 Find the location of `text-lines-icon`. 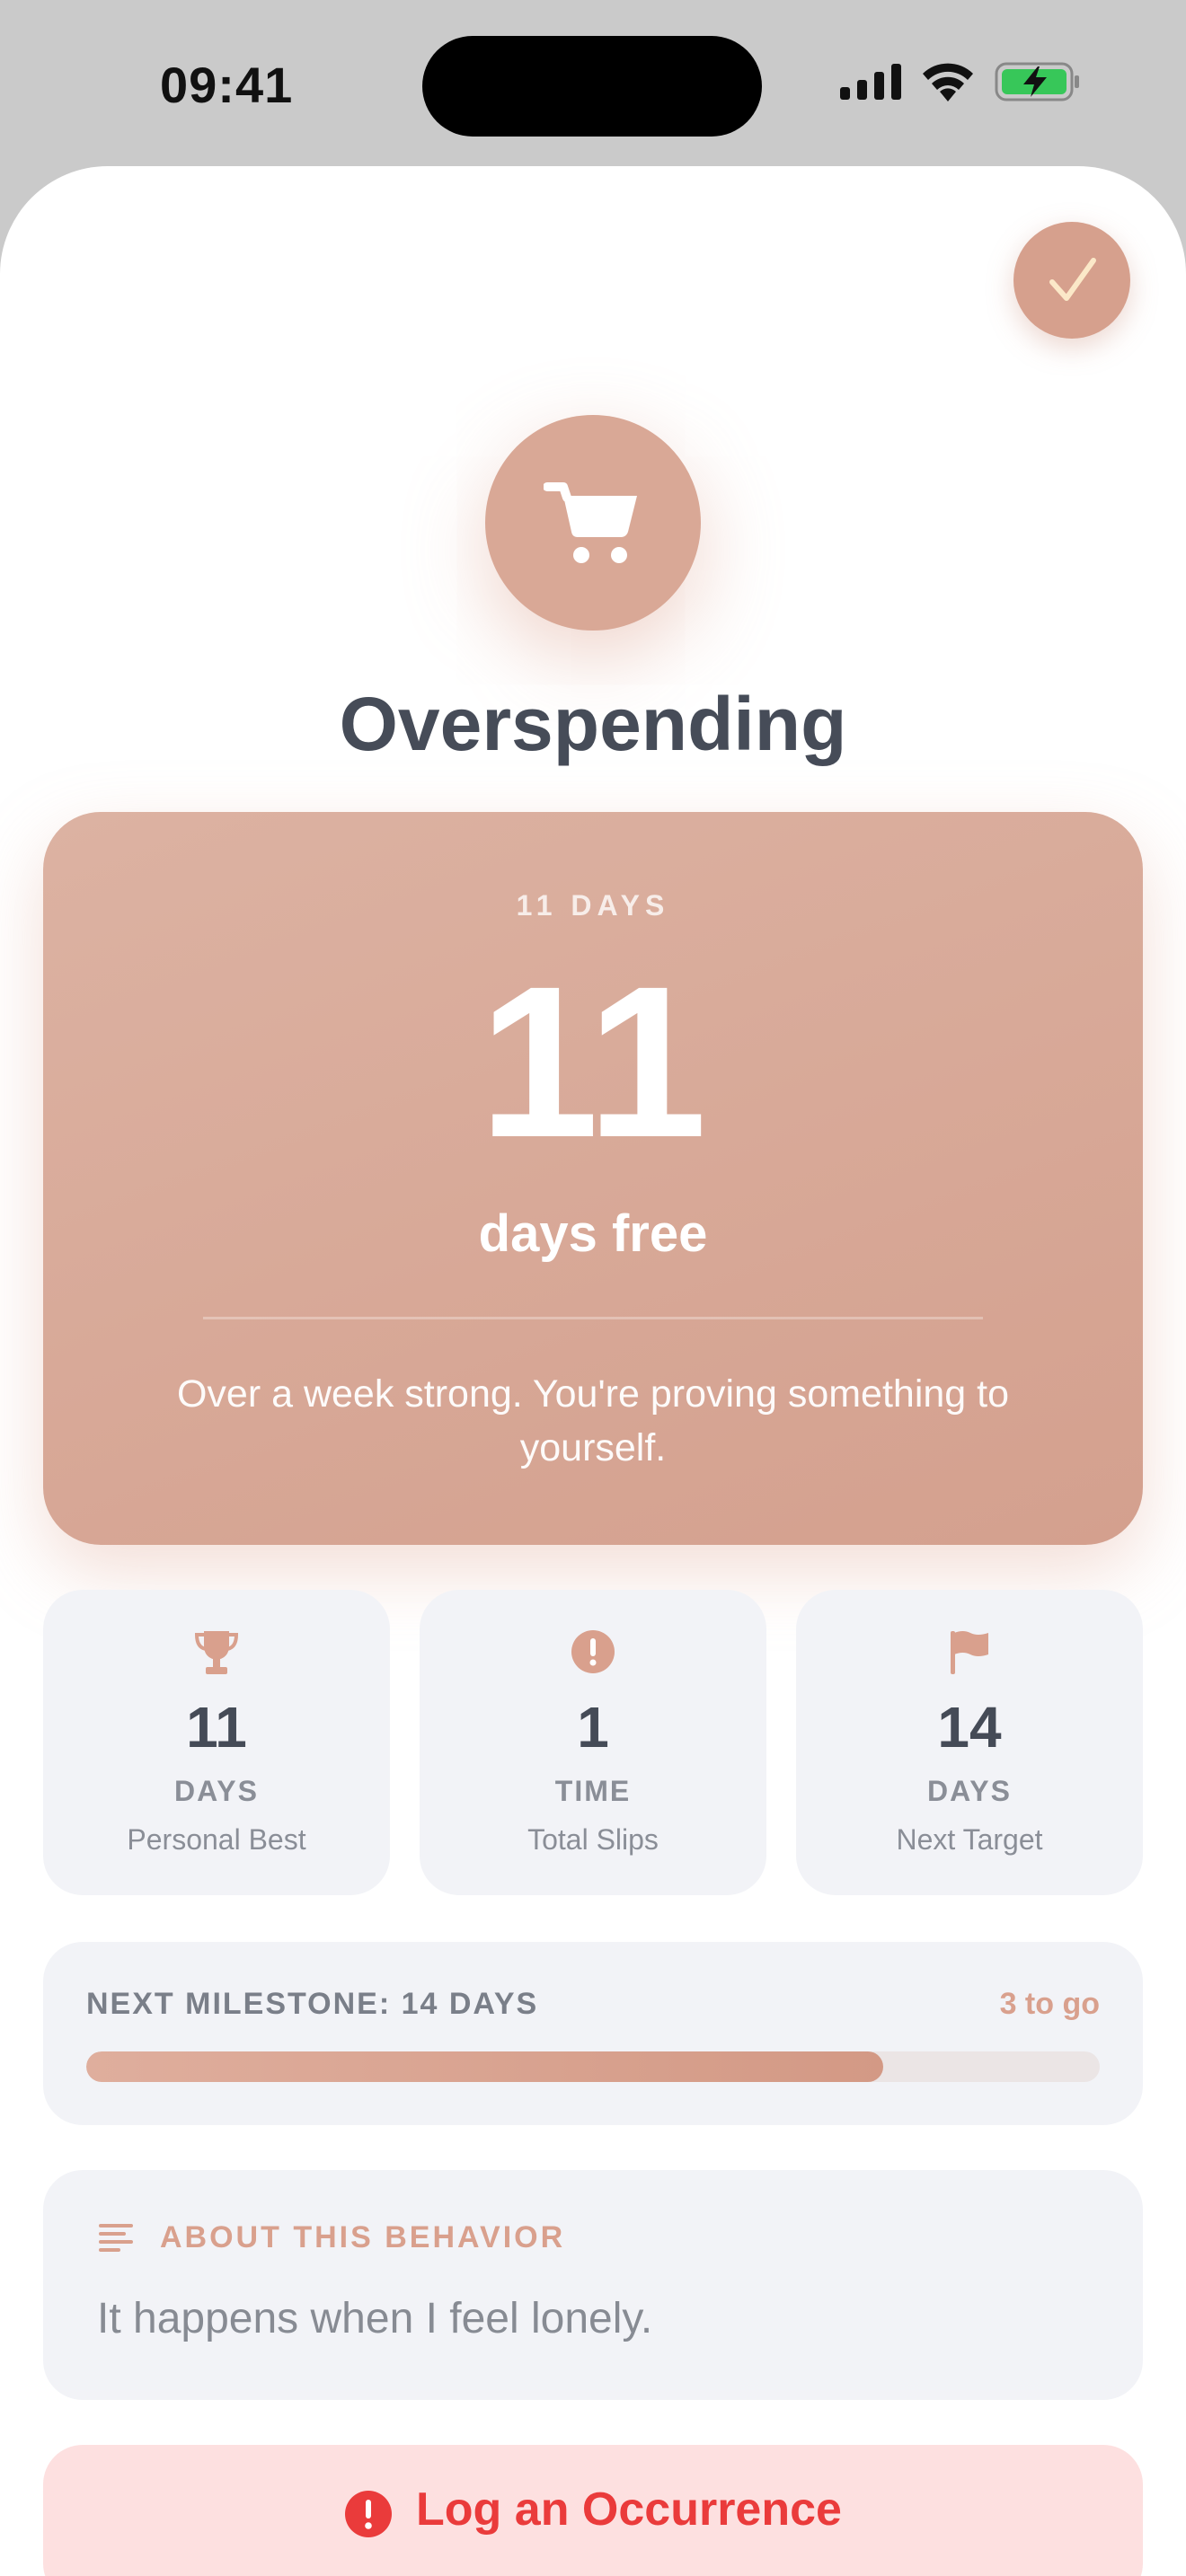

text-lines-icon is located at coordinates (116, 2237).